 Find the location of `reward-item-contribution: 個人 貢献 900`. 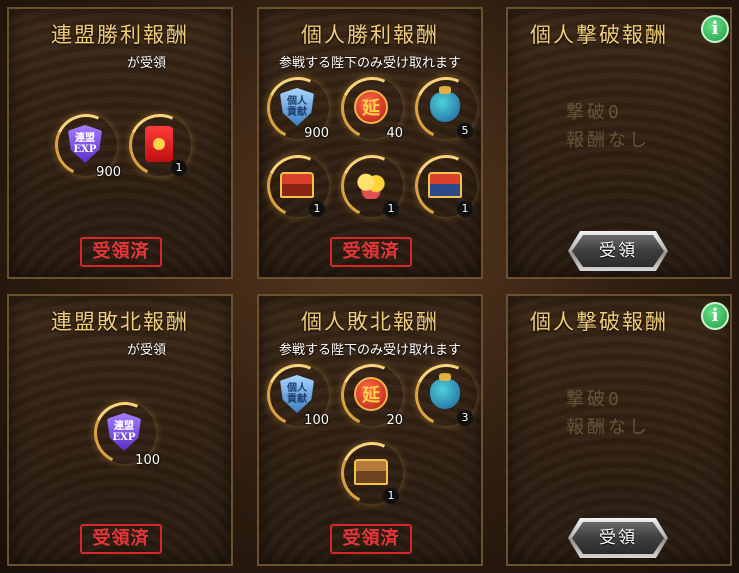

reward-item-contribution: 個人 貢献 900 is located at coordinates (298, 108).